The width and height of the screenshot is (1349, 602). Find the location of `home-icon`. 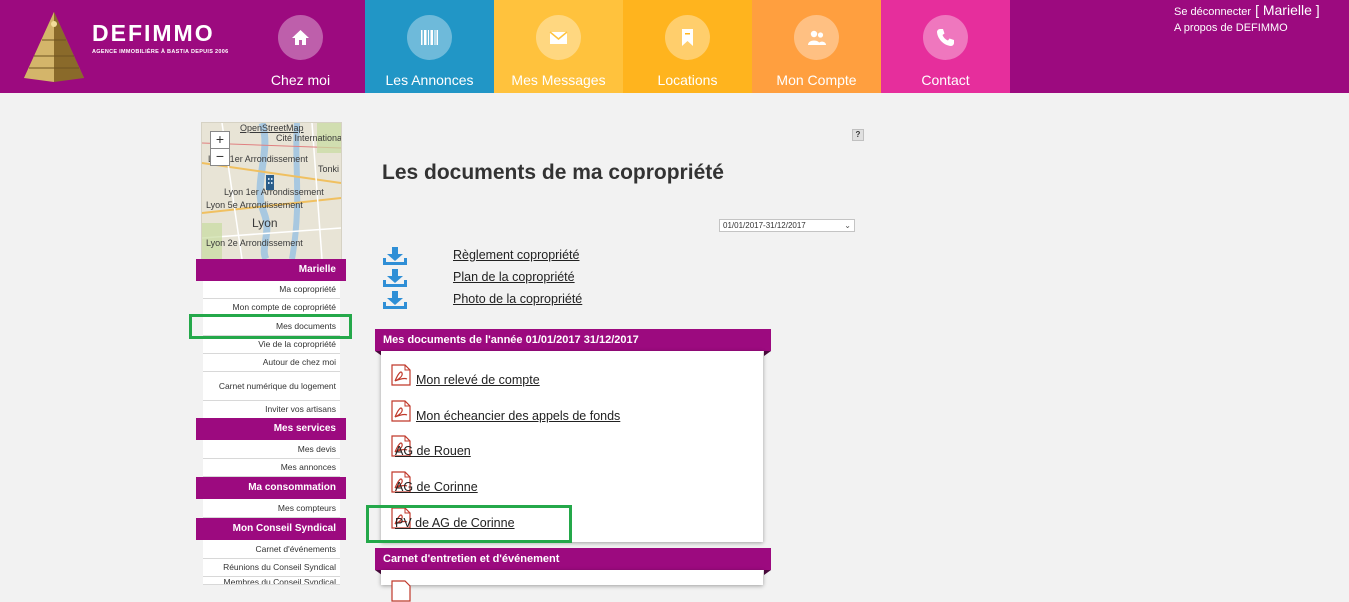

home-icon is located at coordinates (300, 37).